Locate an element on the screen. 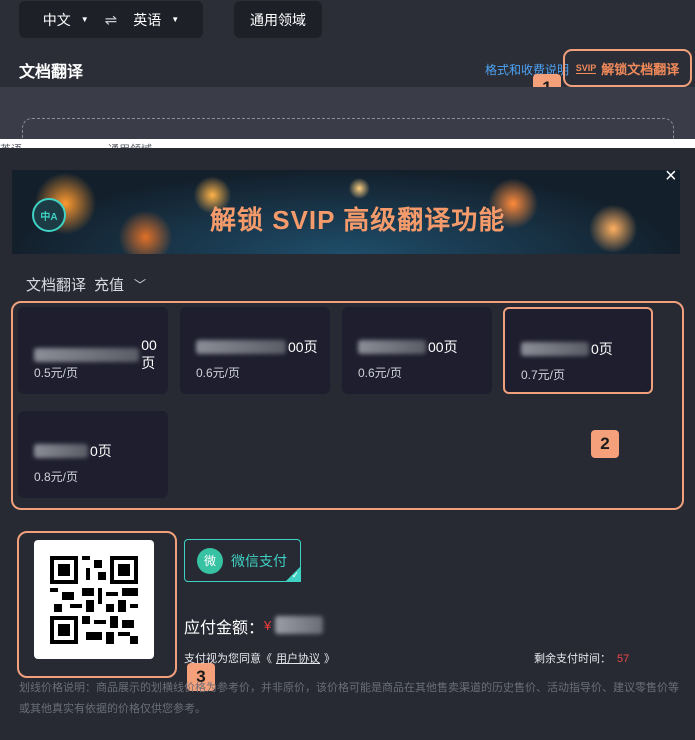  agreement-text: 支付视为您同意《 用户协议》 is located at coordinates (259, 658).